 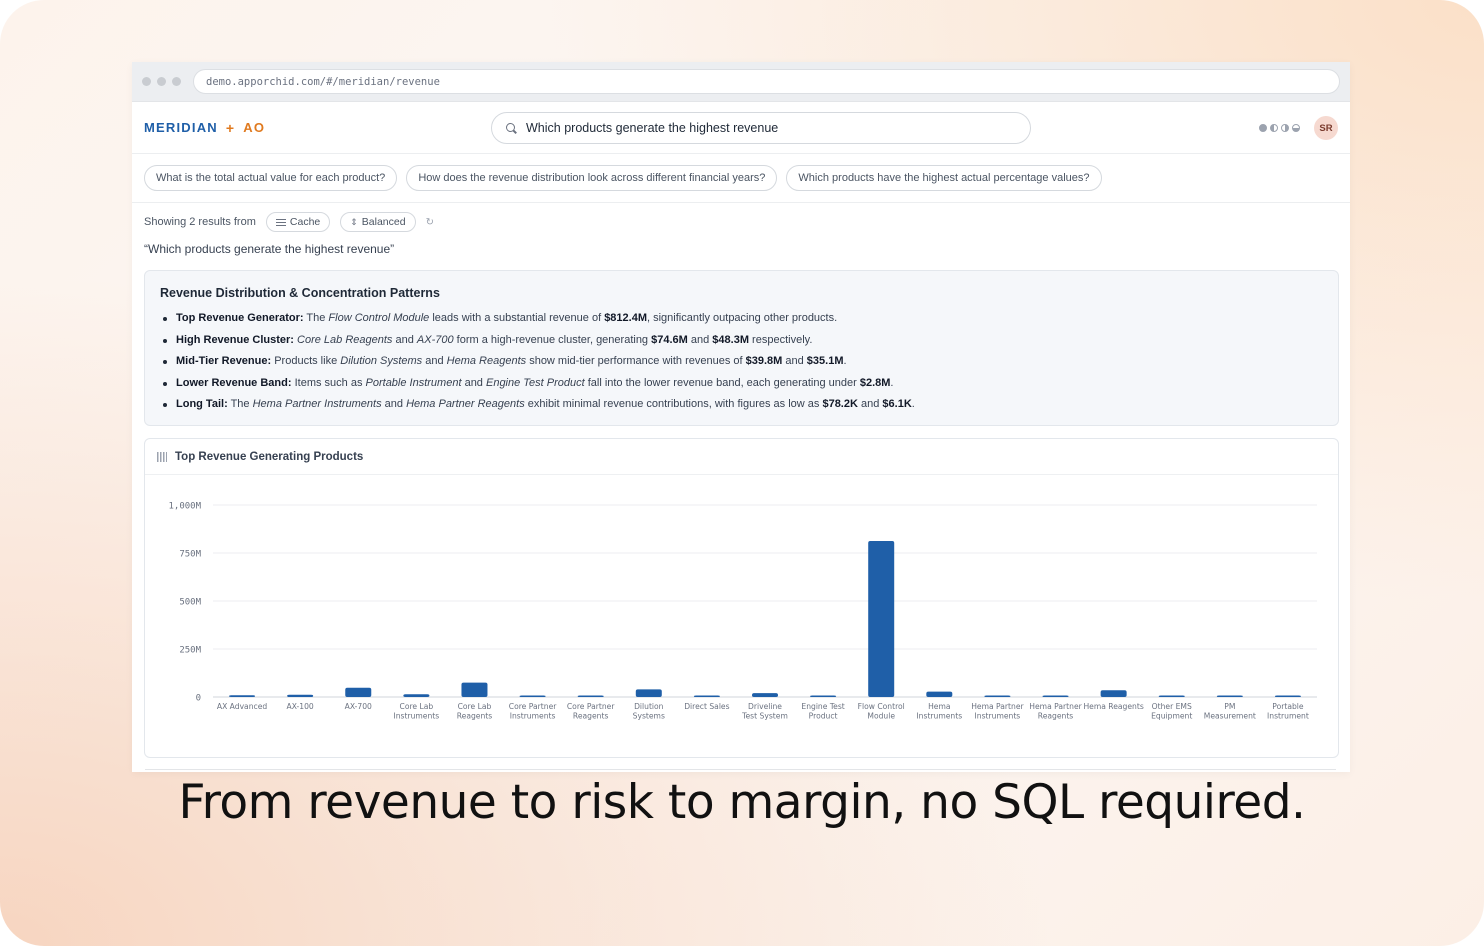 I want to click on insight-text: $35.1M, so click(x=825, y=361).